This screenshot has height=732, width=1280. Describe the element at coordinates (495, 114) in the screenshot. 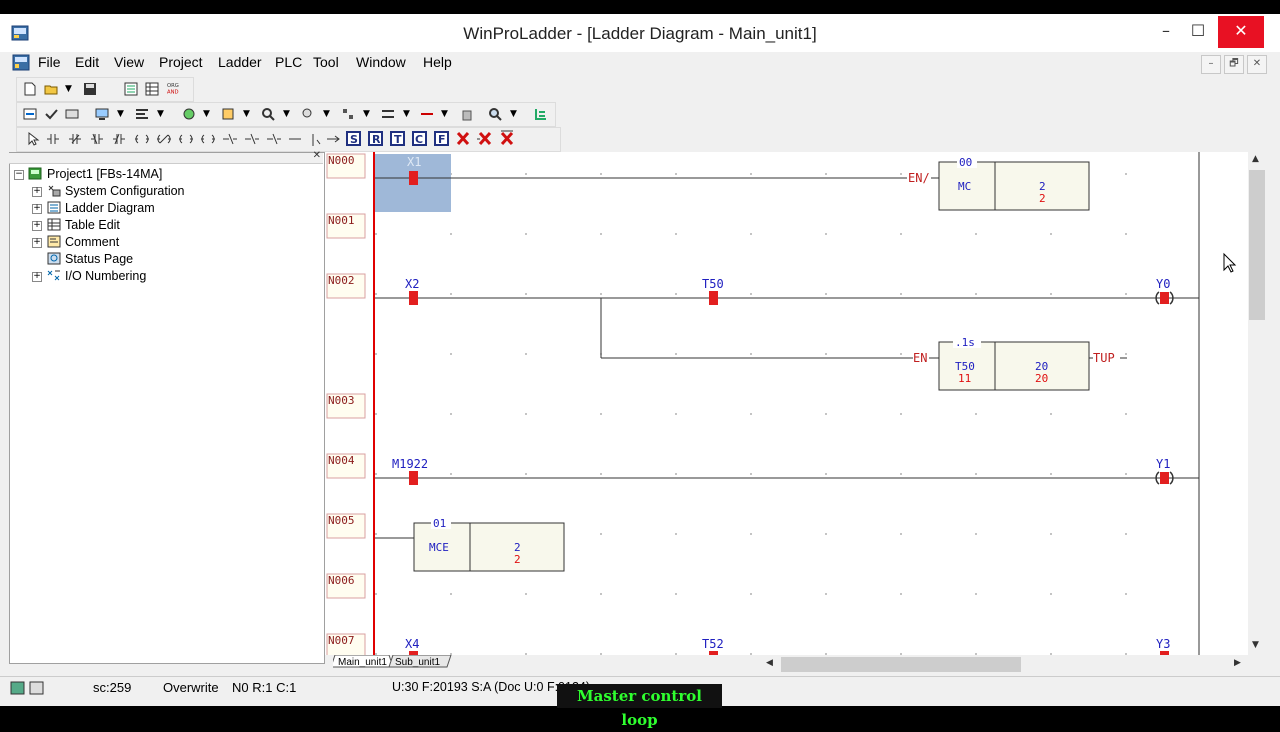

I see `zoom-icon` at that location.